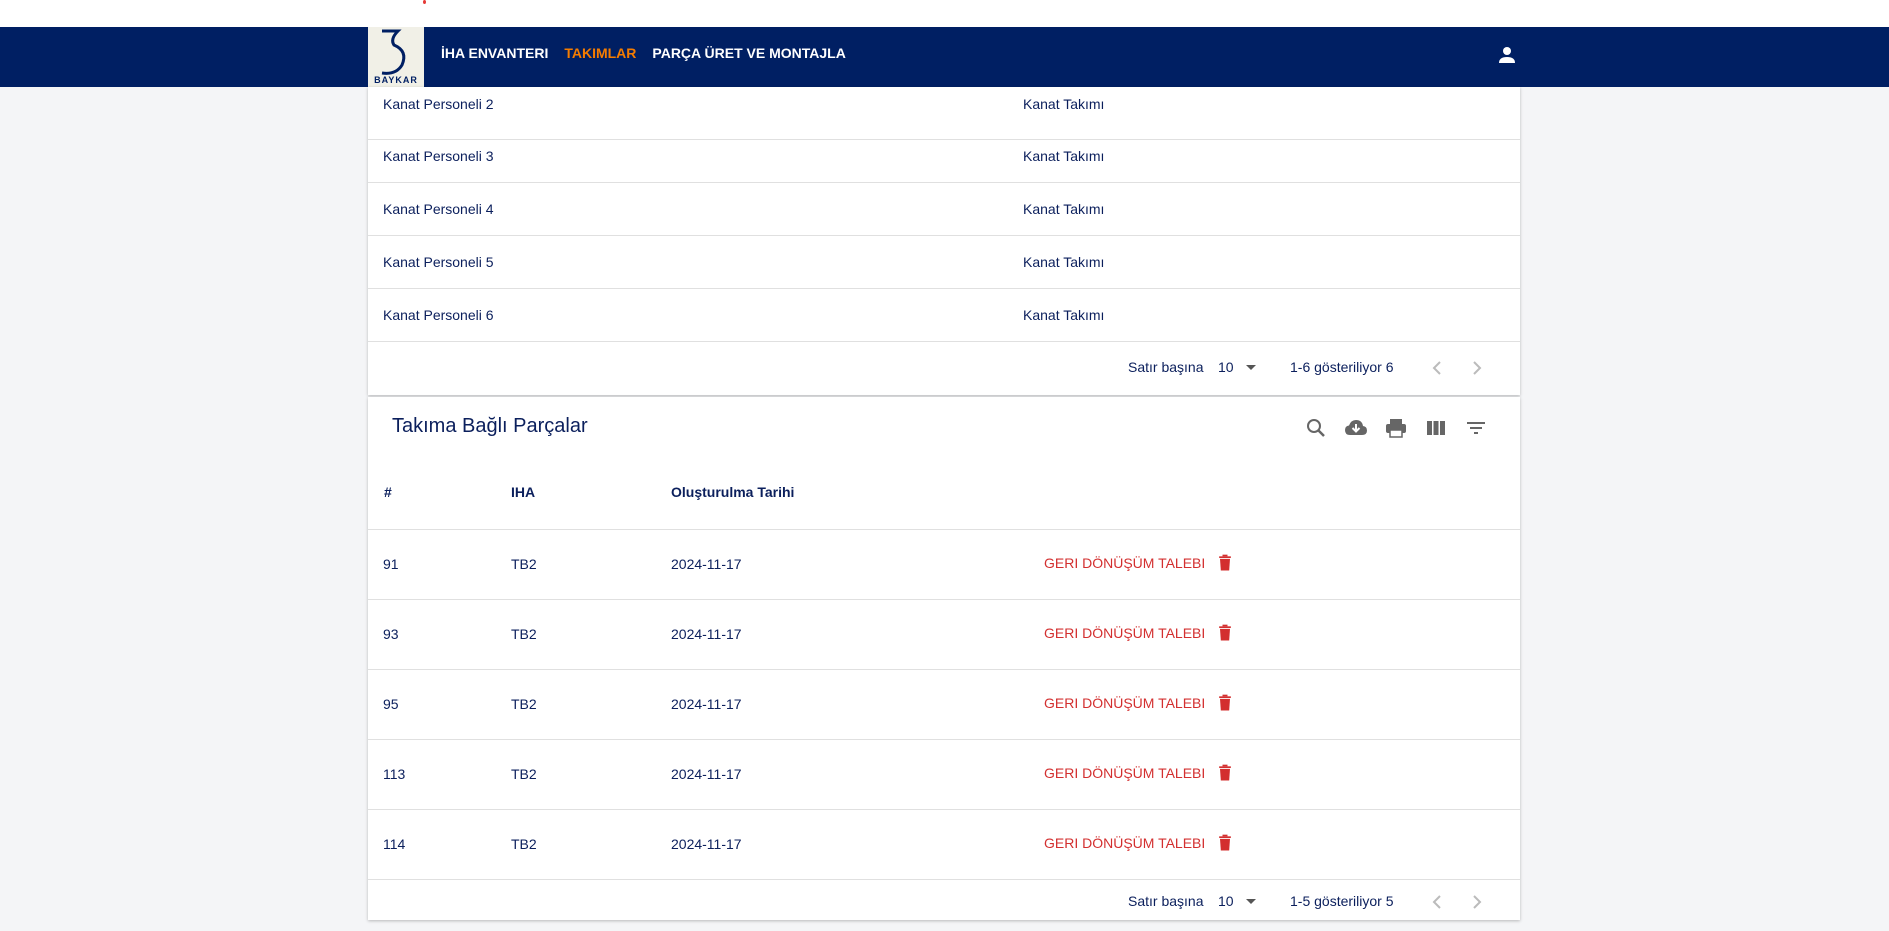 Image resolution: width=1889 pixels, height=931 pixels. What do you see at coordinates (1436, 428) in the screenshot?
I see `view-columns-icon` at bounding box center [1436, 428].